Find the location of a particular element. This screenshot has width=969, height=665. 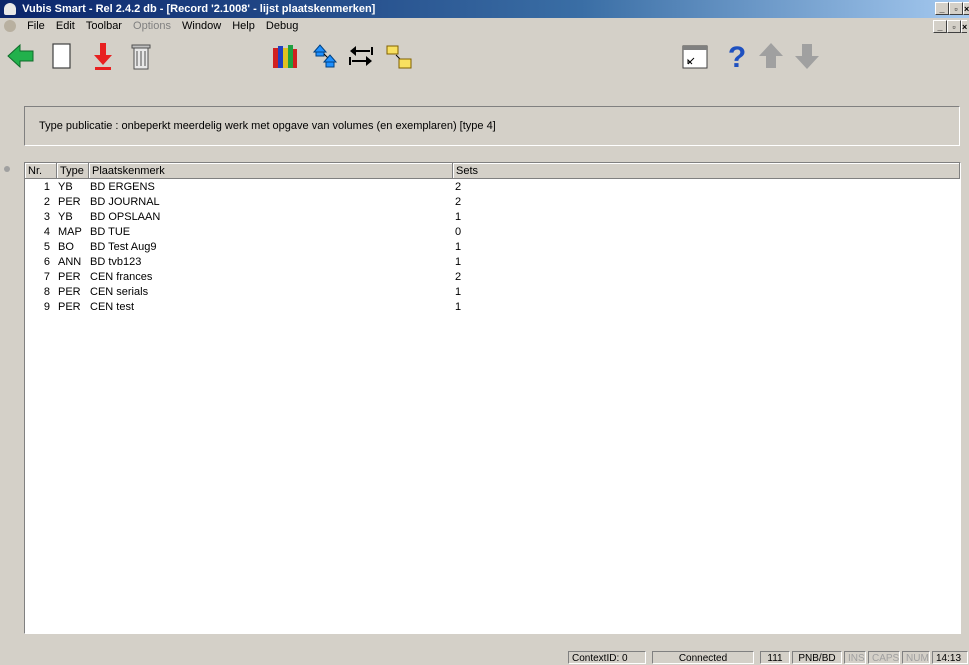

swap-arrows-icon is located at coordinates (361, 56).